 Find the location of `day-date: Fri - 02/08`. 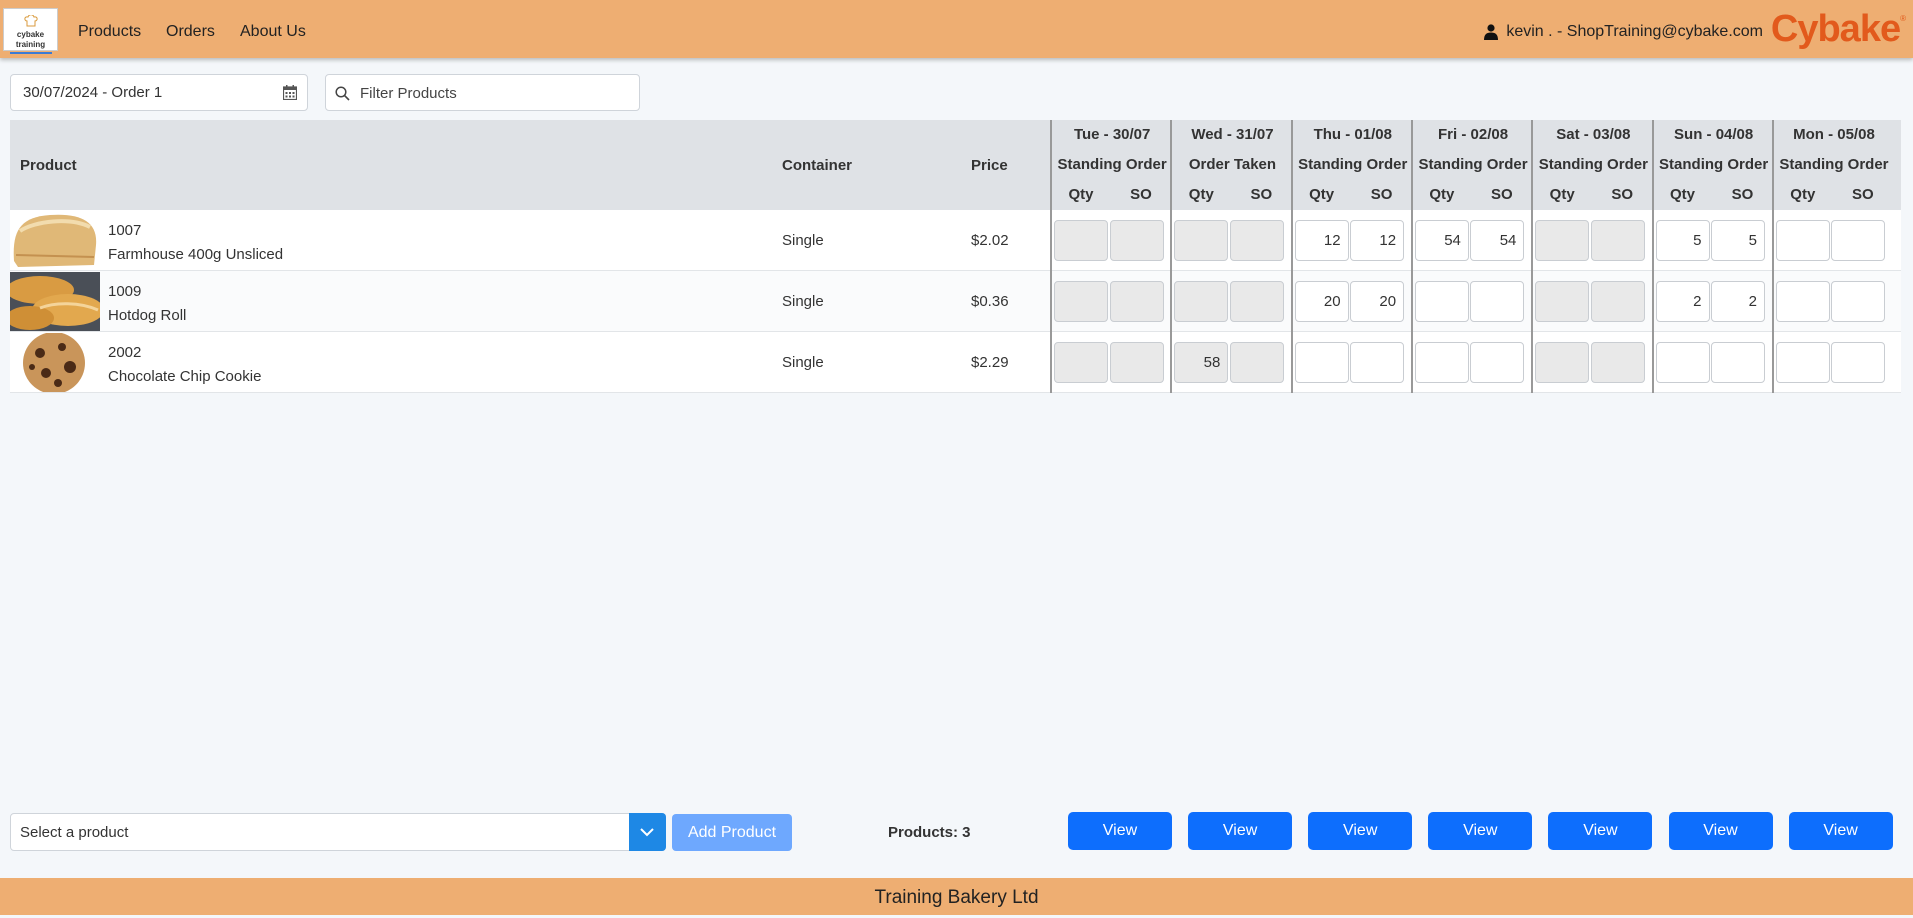

day-date: Fri - 02/08 is located at coordinates (1473, 134).